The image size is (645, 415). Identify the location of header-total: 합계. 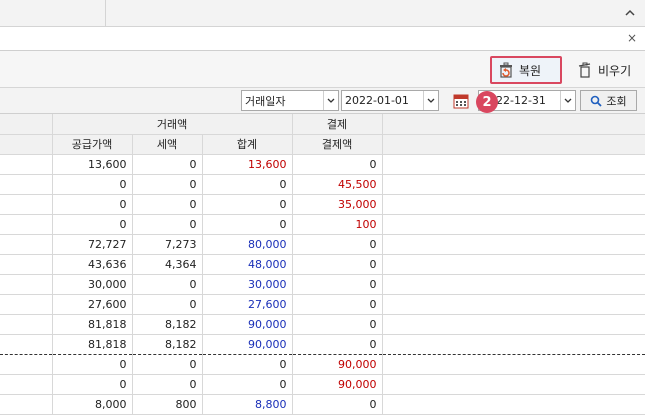
(247, 144).